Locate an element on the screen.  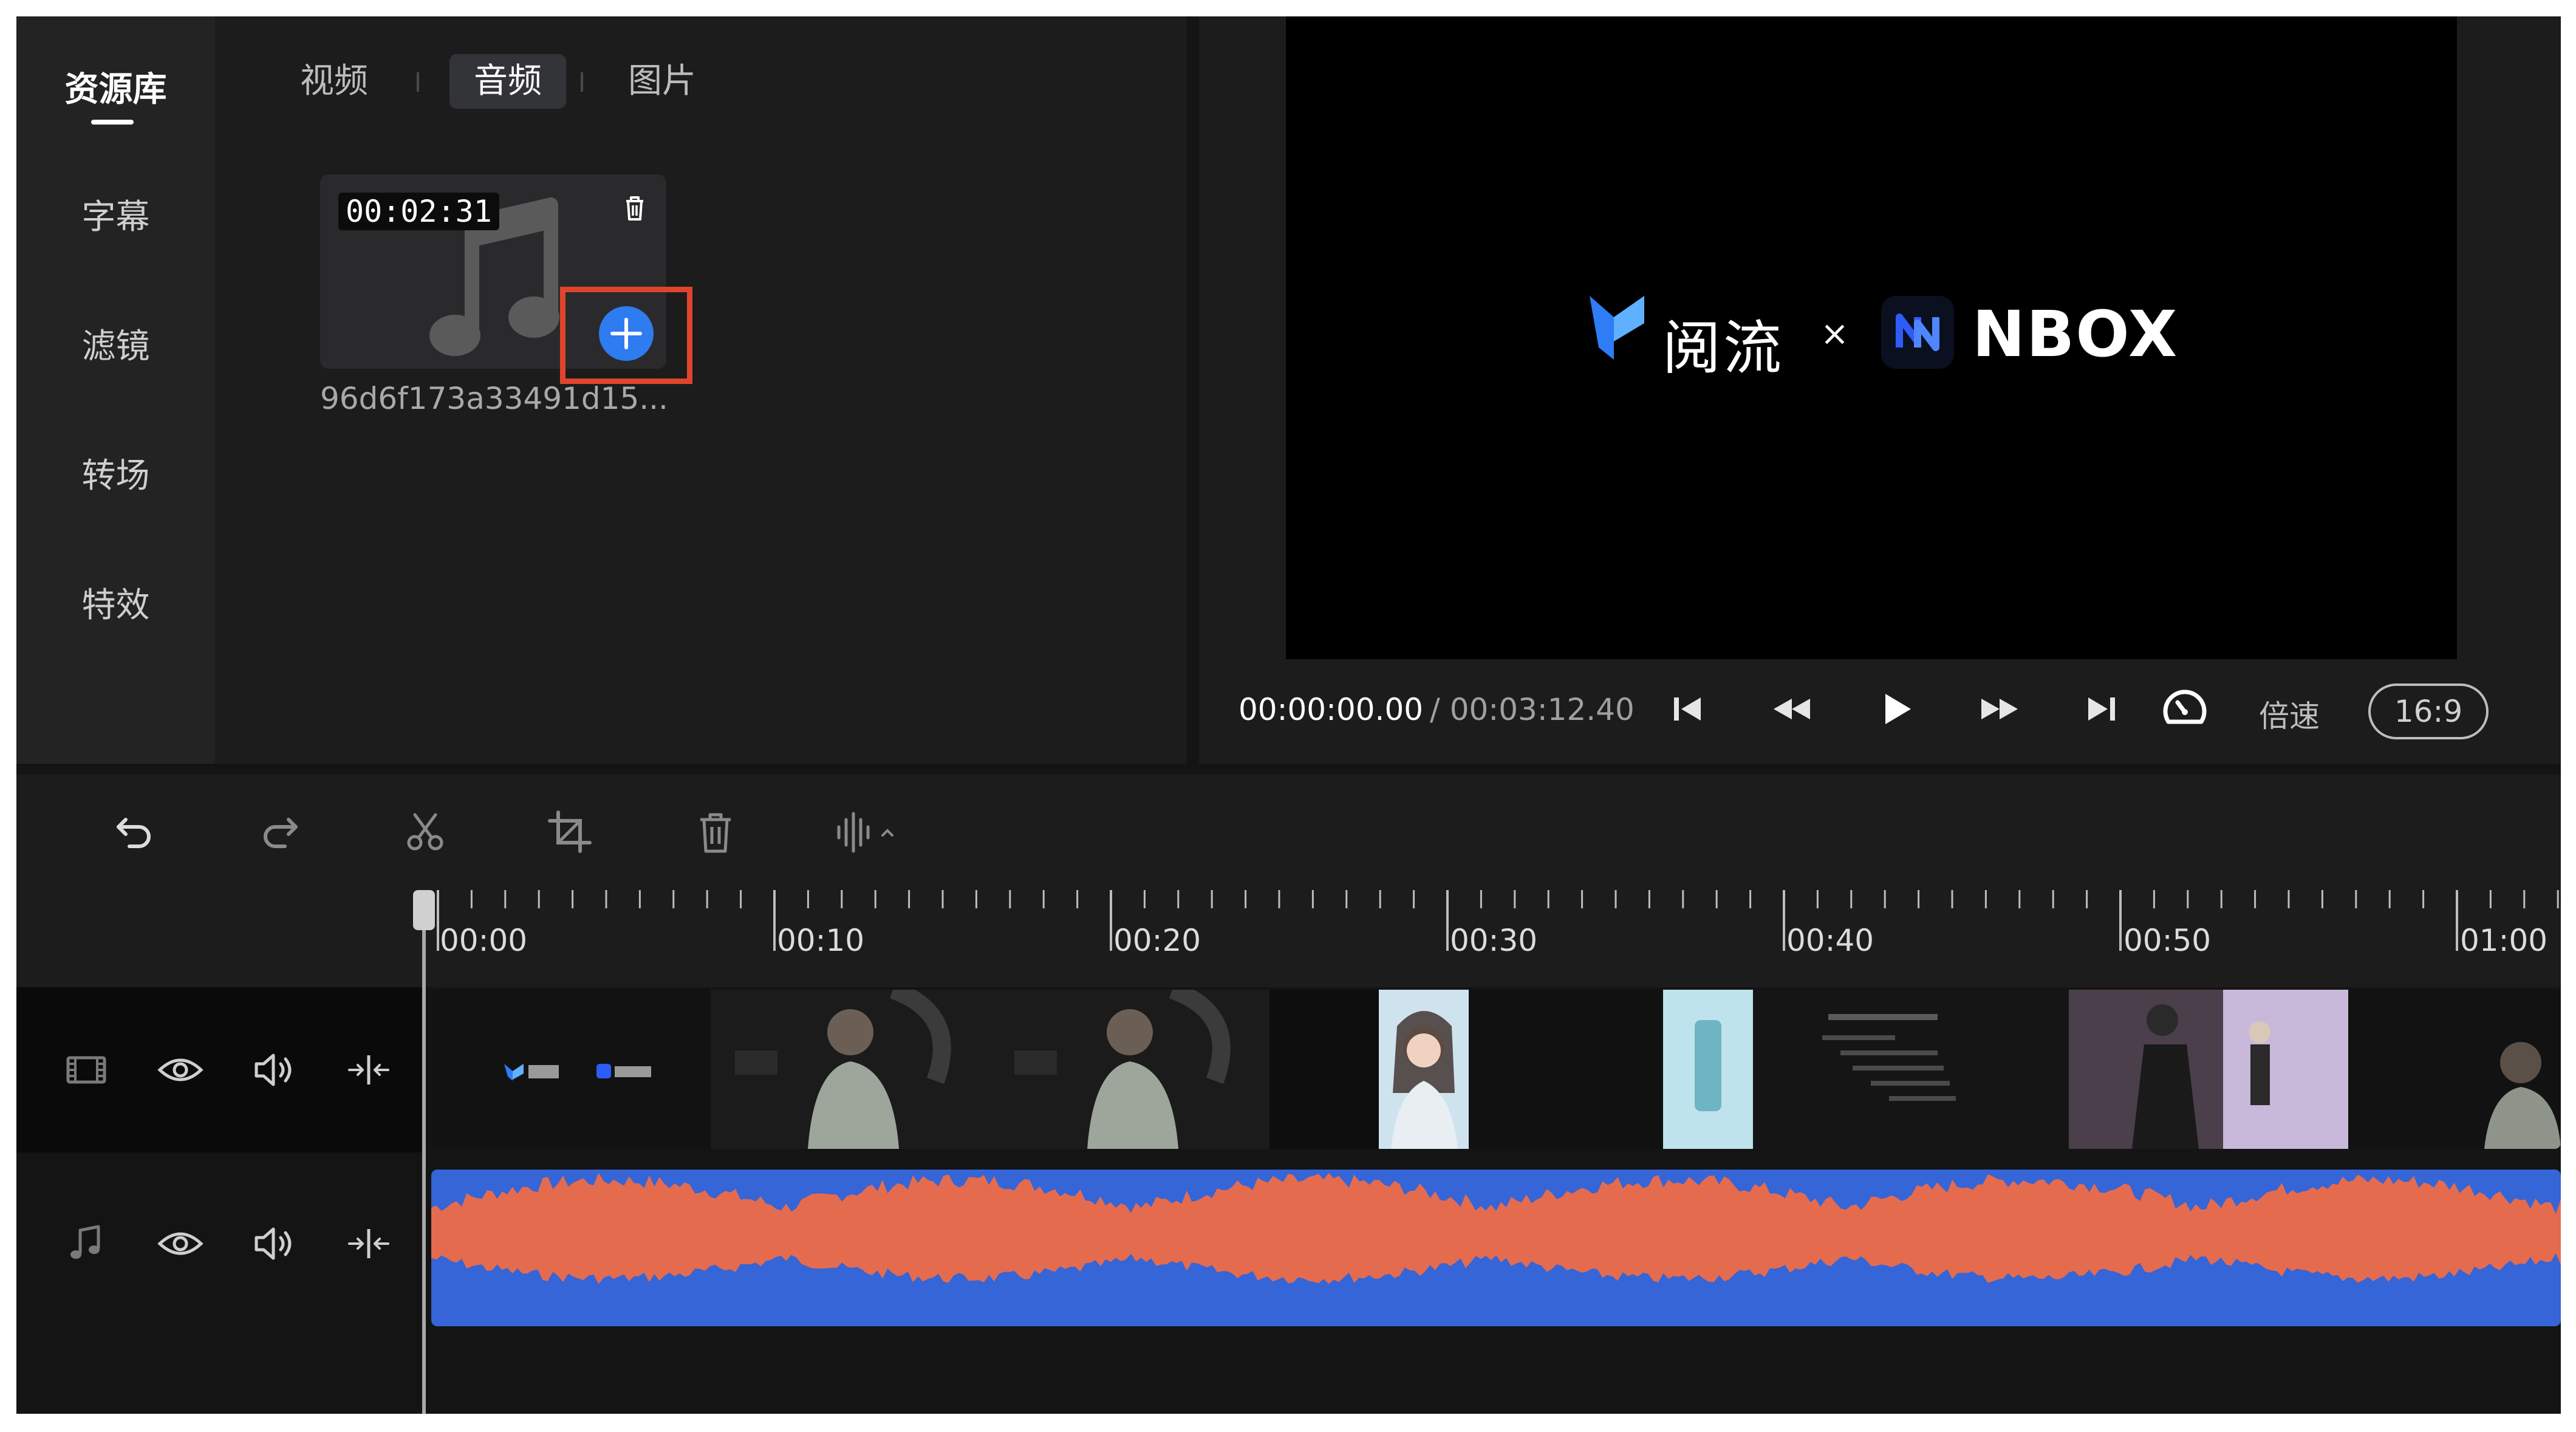
nav-item-filters: 滤镜 is located at coordinates (115, 343).